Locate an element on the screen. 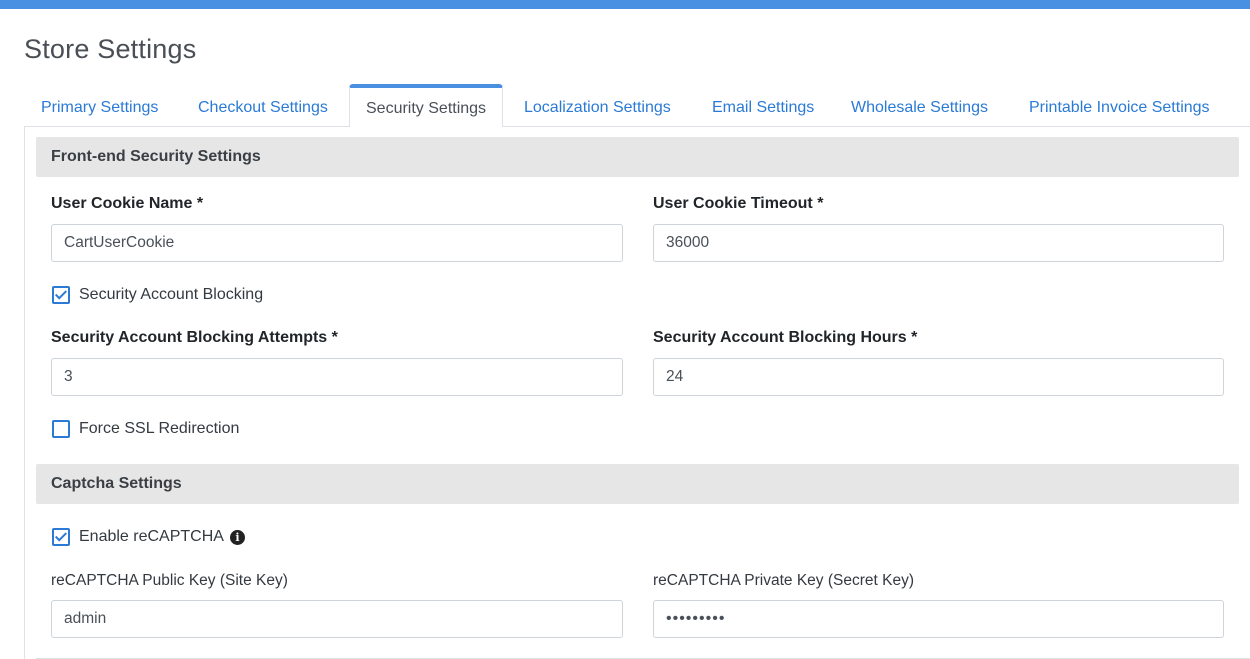  force-ssl-label: Force SSL Redirection is located at coordinates (159, 428).